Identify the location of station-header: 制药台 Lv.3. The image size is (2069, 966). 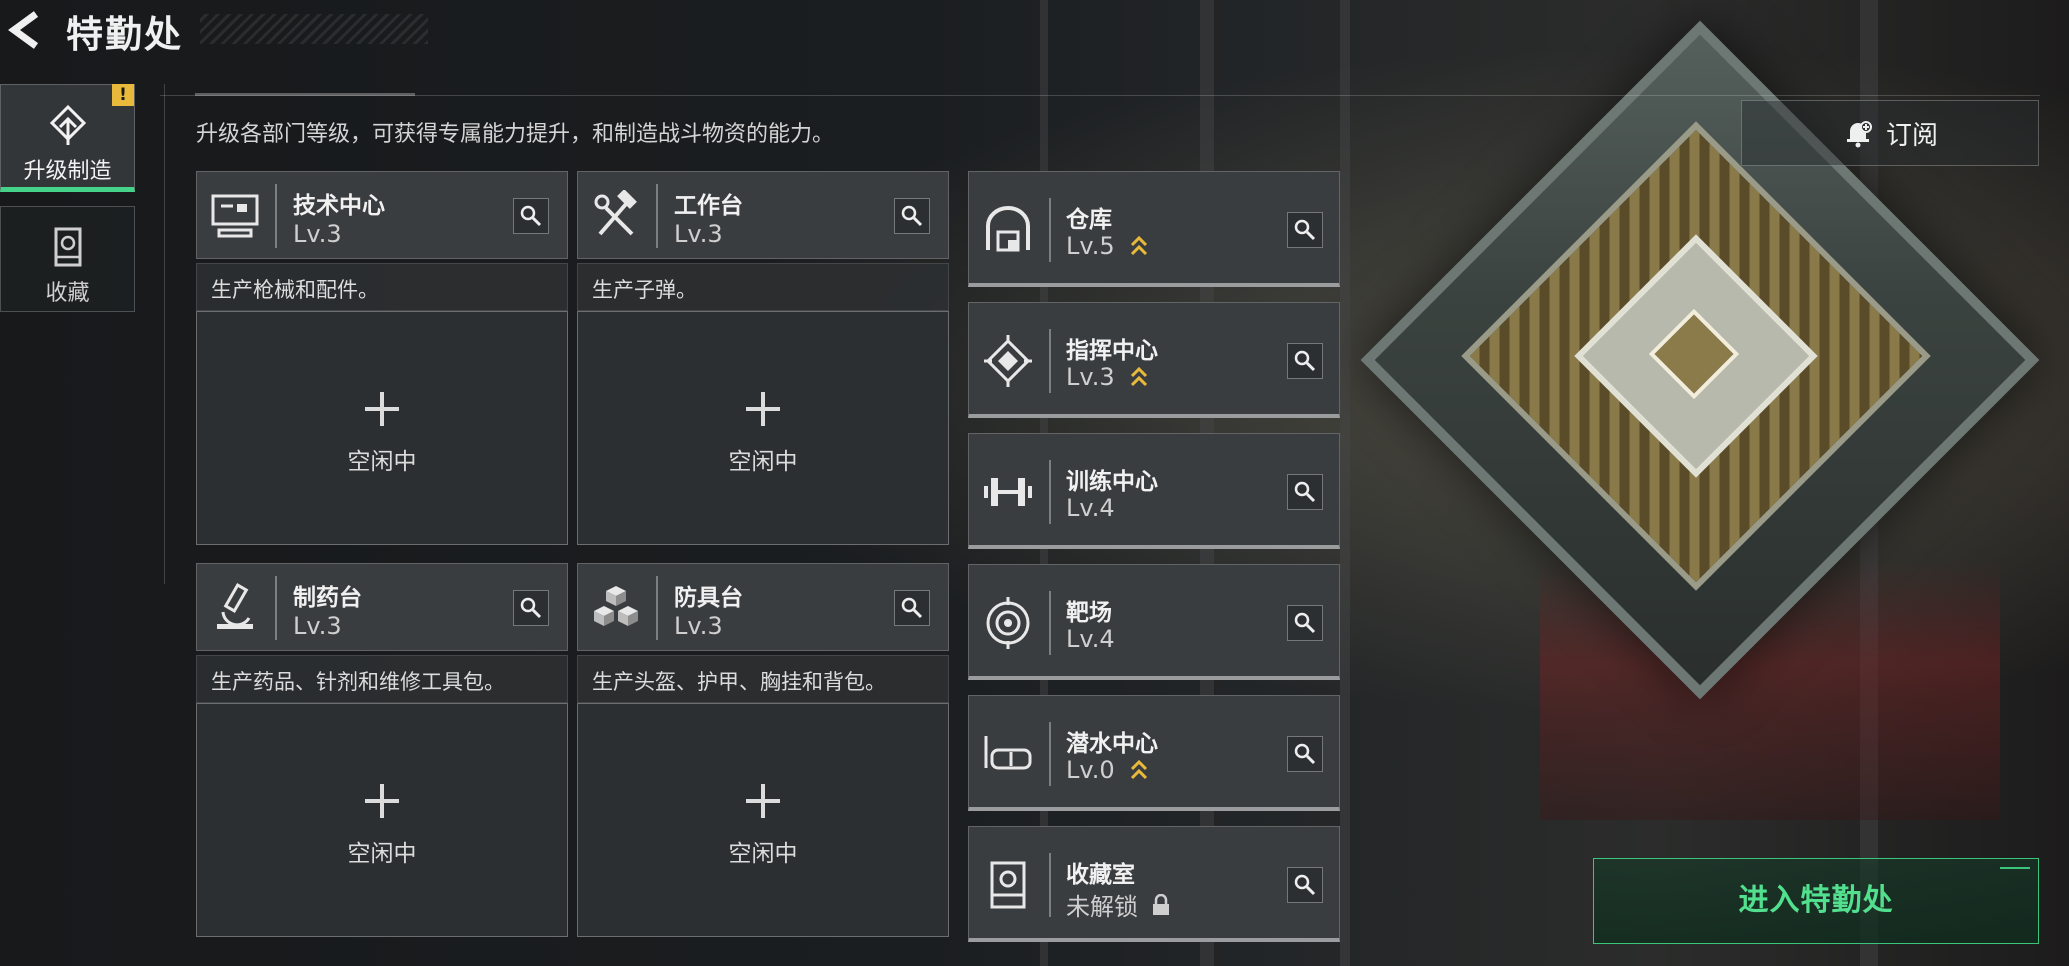
(382, 607).